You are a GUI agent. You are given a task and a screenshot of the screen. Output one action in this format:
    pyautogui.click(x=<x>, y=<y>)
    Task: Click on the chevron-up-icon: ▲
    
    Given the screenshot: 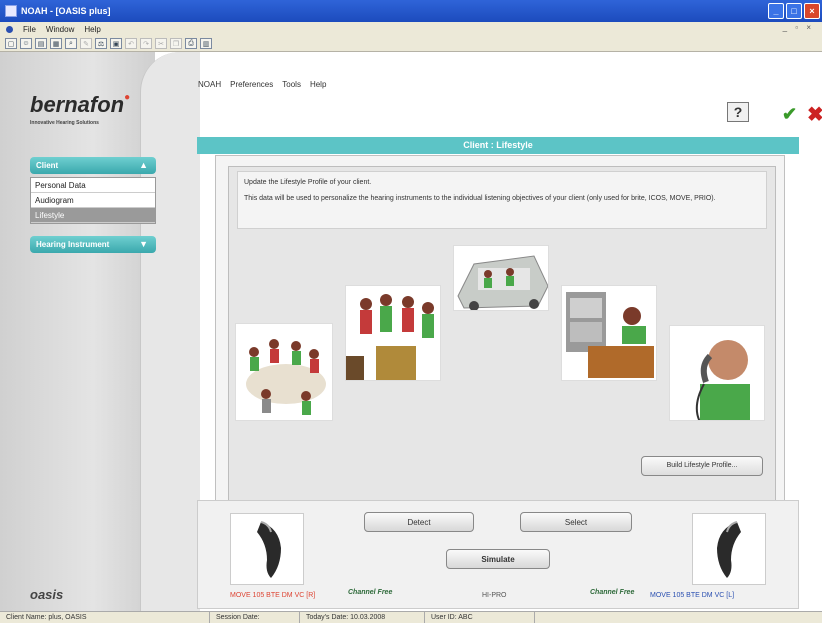 What is the action you would take?
    pyautogui.click(x=143, y=165)
    